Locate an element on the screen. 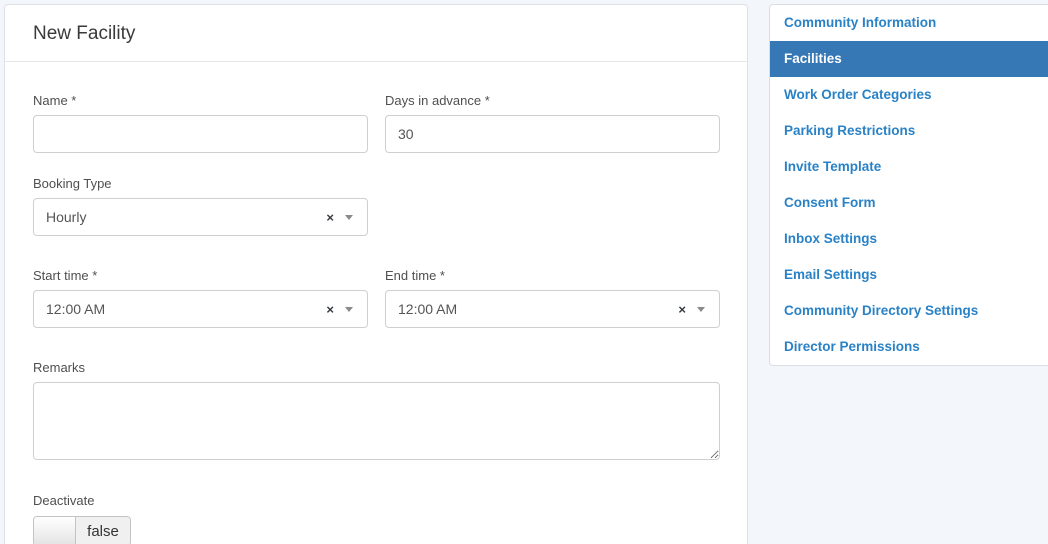 This screenshot has height=544, width=1048. deactivate-label: Deactivate is located at coordinates (64, 500).